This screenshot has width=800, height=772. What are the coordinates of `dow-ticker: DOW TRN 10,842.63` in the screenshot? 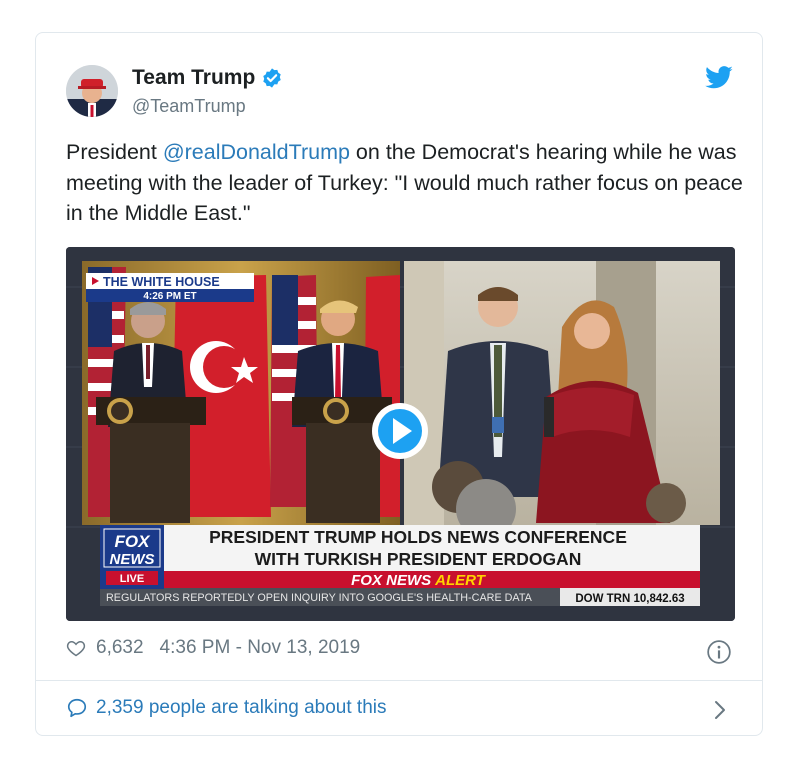 It's located at (629, 599).